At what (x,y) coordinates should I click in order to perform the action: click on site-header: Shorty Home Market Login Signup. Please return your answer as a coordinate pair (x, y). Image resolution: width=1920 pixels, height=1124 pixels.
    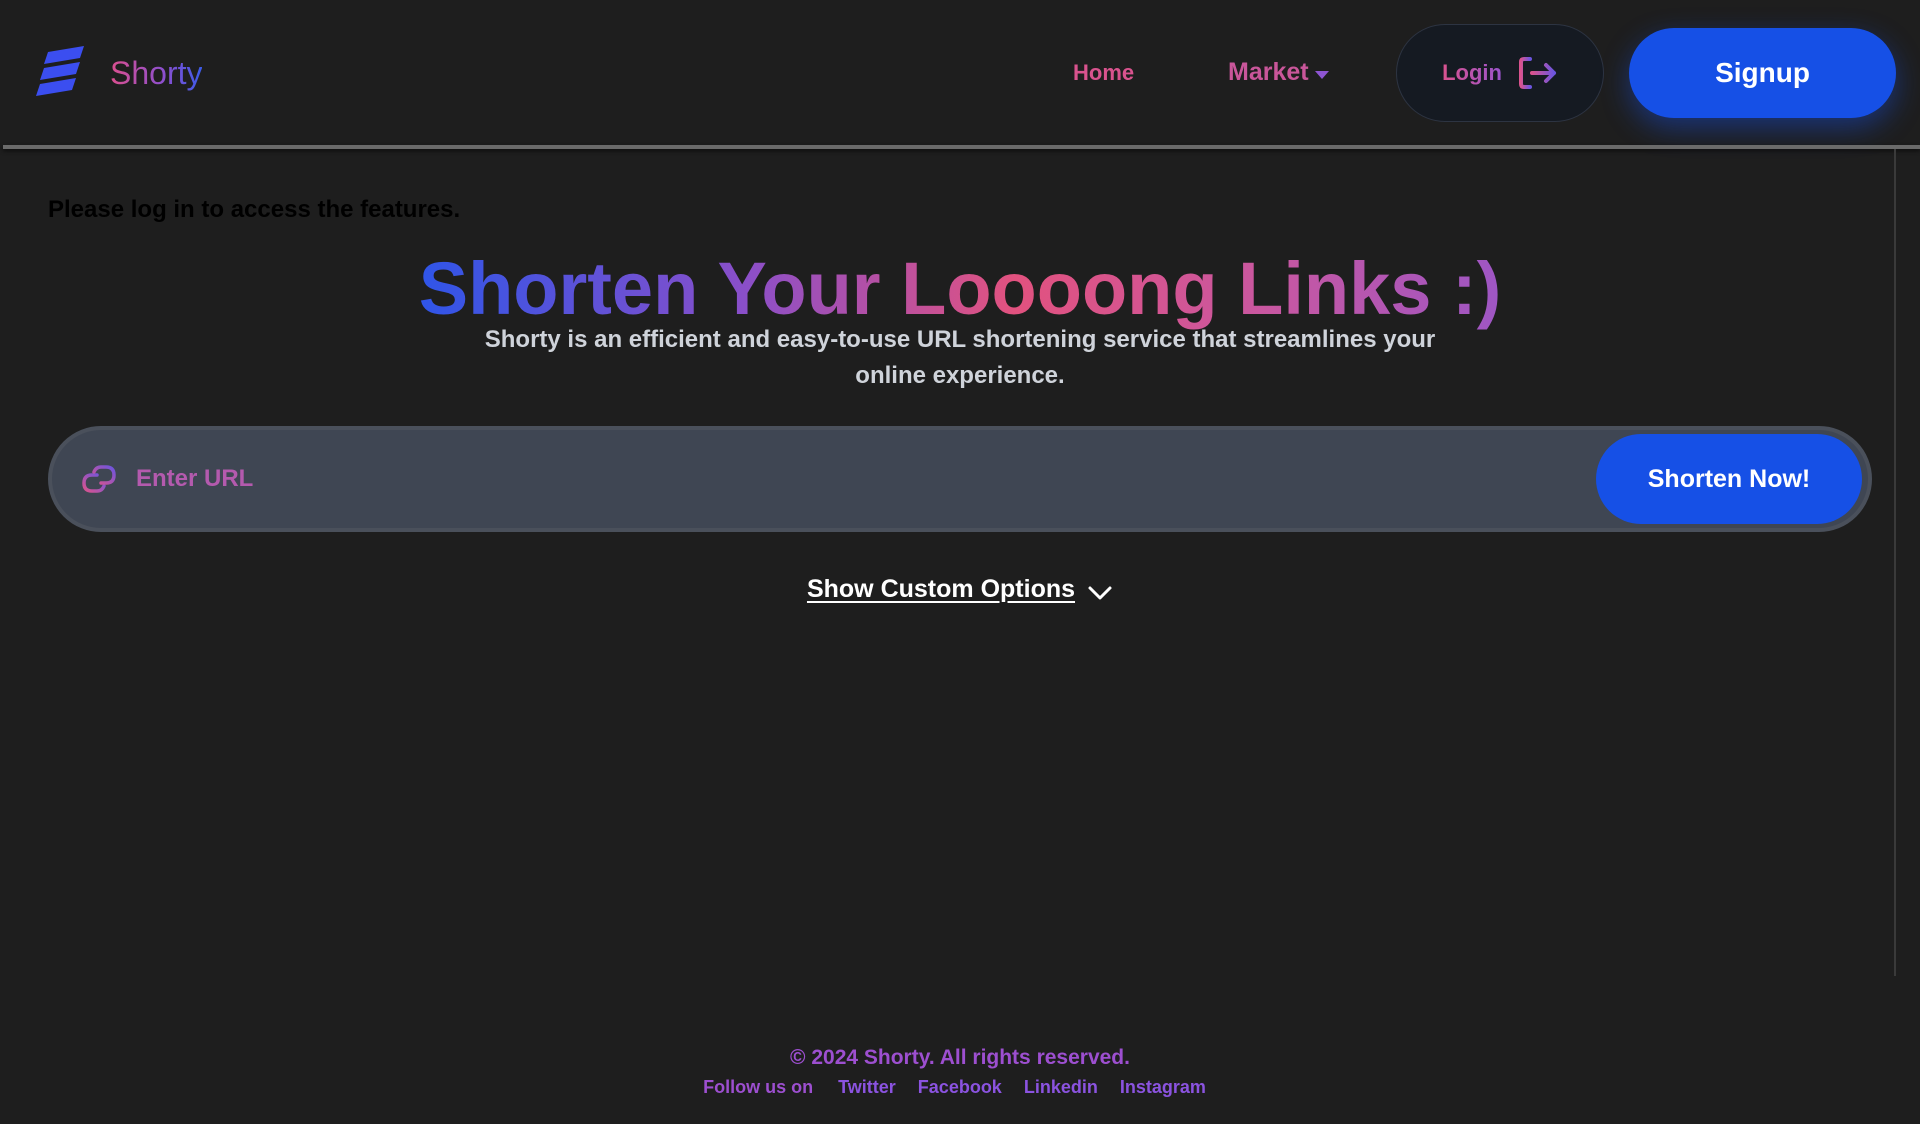
    Looking at the image, I should click on (960, 74).